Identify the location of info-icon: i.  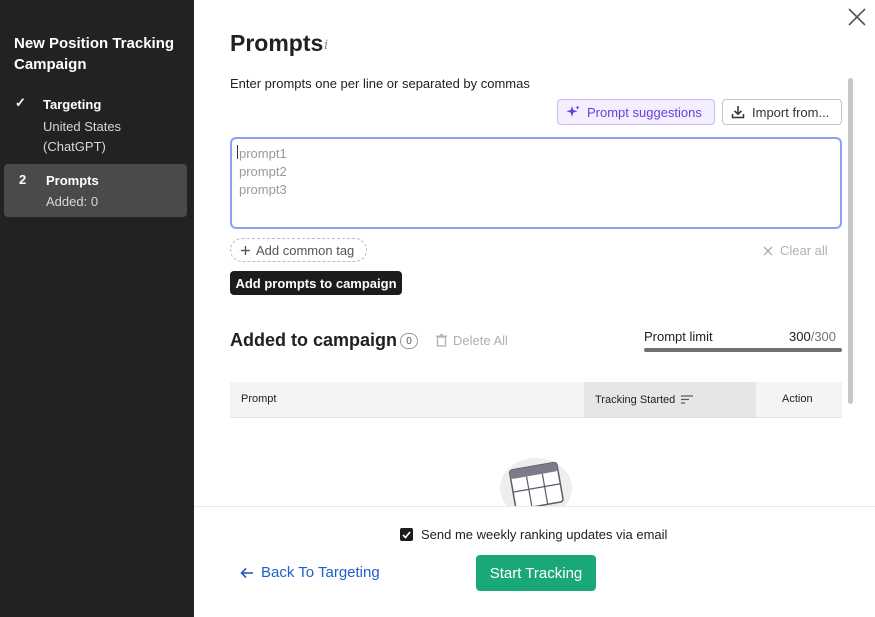
(326, 45).